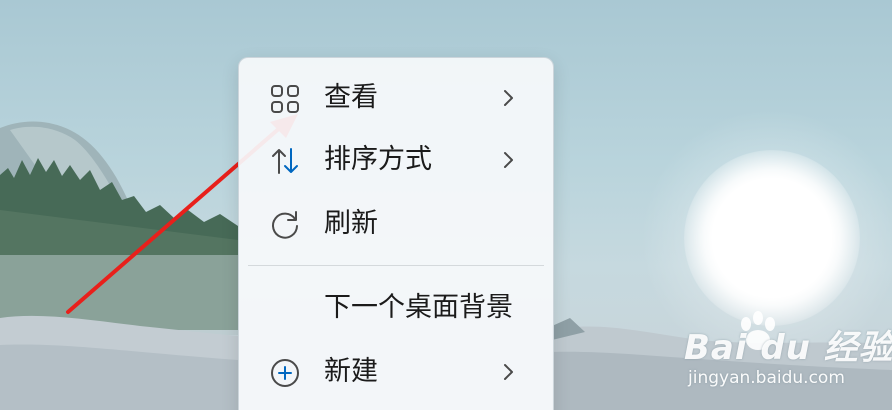 The width and height of the screenshot is (892, 410). I want to click on menu-item-label: 新建, so click(351, 371).